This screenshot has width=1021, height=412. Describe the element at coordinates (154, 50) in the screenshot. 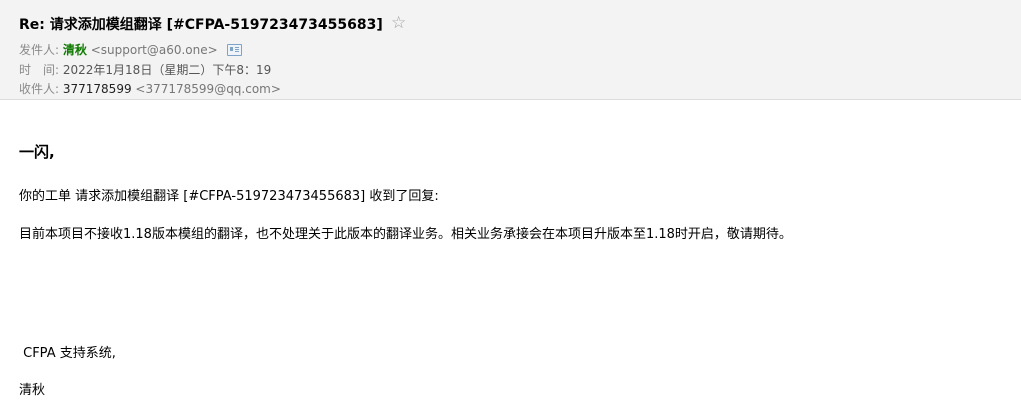

I see `sender-address: <support@a60.one>` at that location.